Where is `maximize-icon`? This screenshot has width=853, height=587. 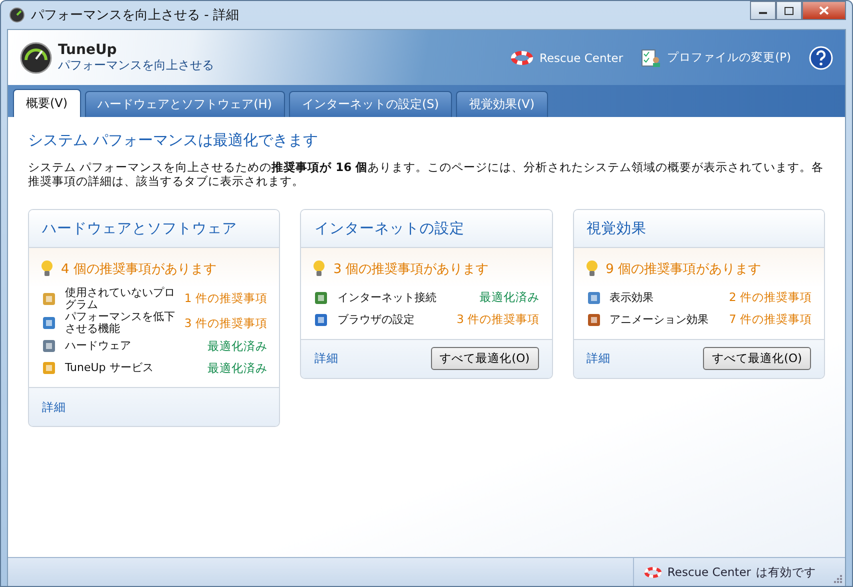
maximize-icon is located at coordinates (789, 10).